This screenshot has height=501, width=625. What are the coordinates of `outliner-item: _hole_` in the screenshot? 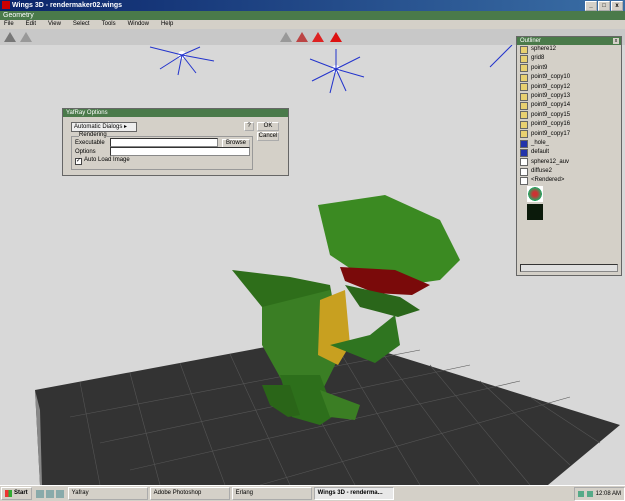 It's located at (569, 143).